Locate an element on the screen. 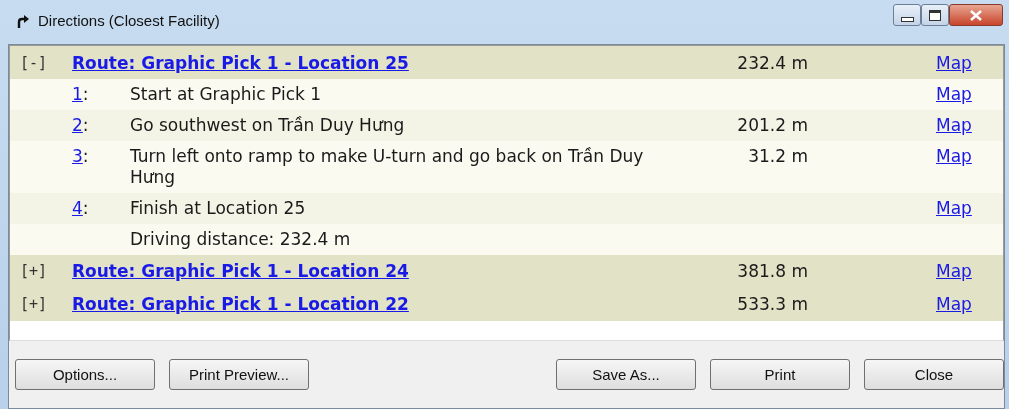 The width and height of the screenshot is (1009, 409). close-button is located at coordinates (976, 15).